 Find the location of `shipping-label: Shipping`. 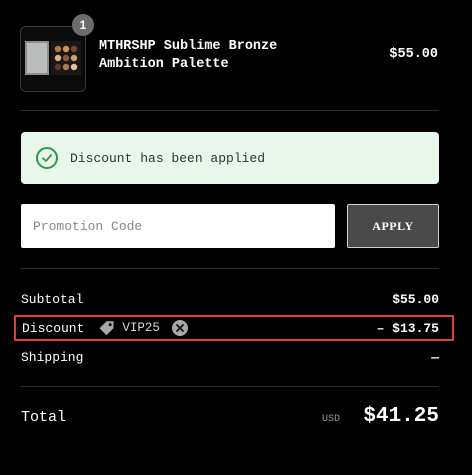

shipping-label: Shipping is located at coordinates (52, 357).